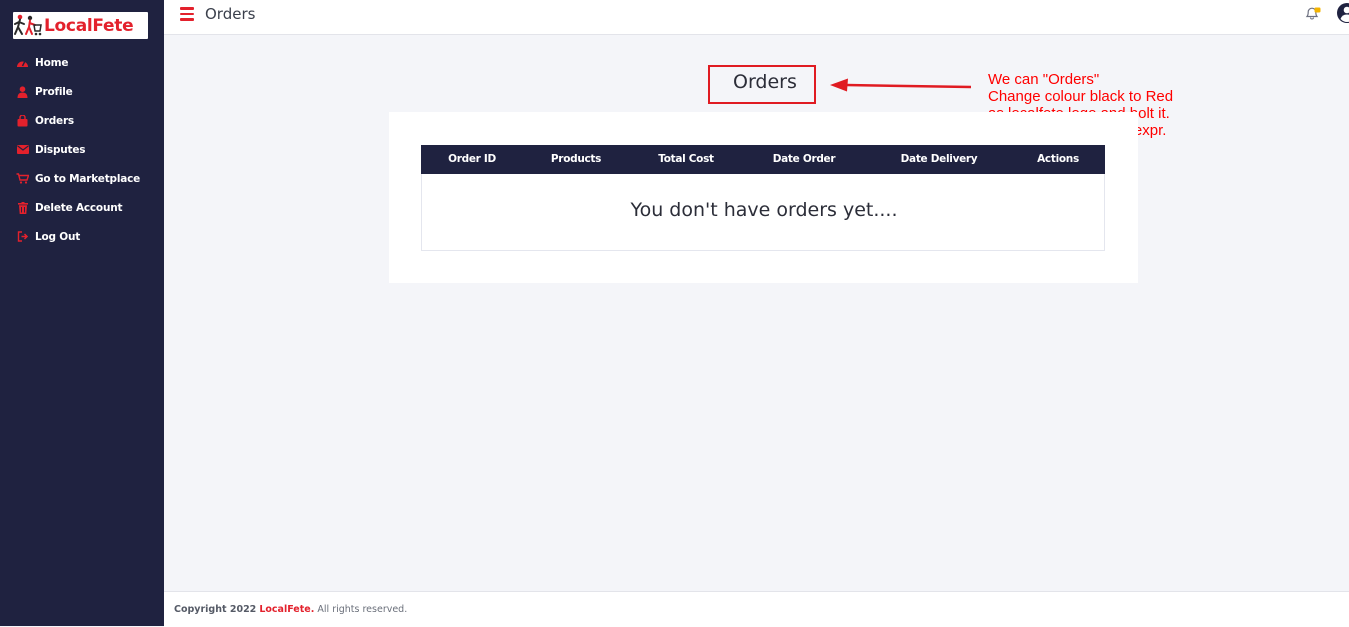 The image size is (1349, 627). What do you see at coordinates (1342, 13) in the screenshot?
I see `user-circle-icon` at bounding box center [1342, 13].